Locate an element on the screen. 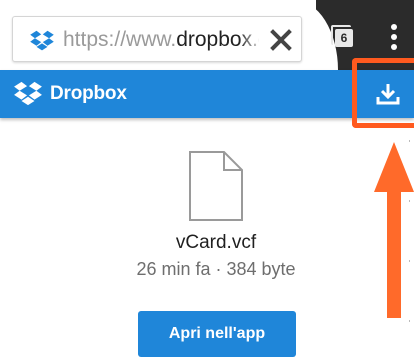  url-fade is located at coordinates (251, 40).